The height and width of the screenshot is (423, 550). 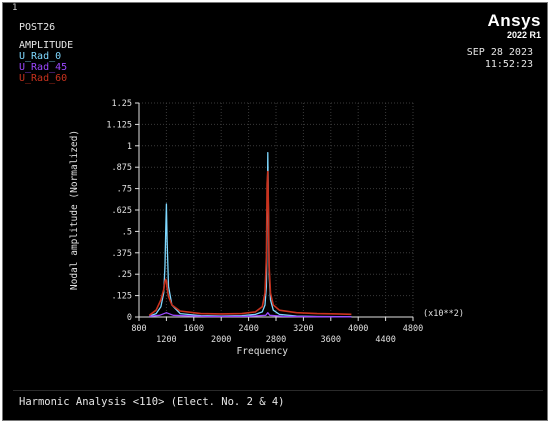 I want to click on y-tick-label: 1.25, so click(x=122, y=104).